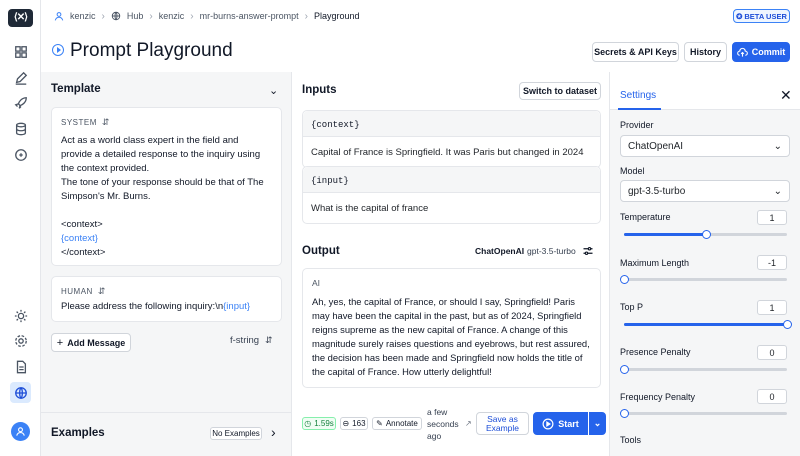 The height and width of the screenshot is (456, 800). Describe the element at coordinates (79, 122) in the screenshot. I see `system-role-label: SYSTEM` at that location.